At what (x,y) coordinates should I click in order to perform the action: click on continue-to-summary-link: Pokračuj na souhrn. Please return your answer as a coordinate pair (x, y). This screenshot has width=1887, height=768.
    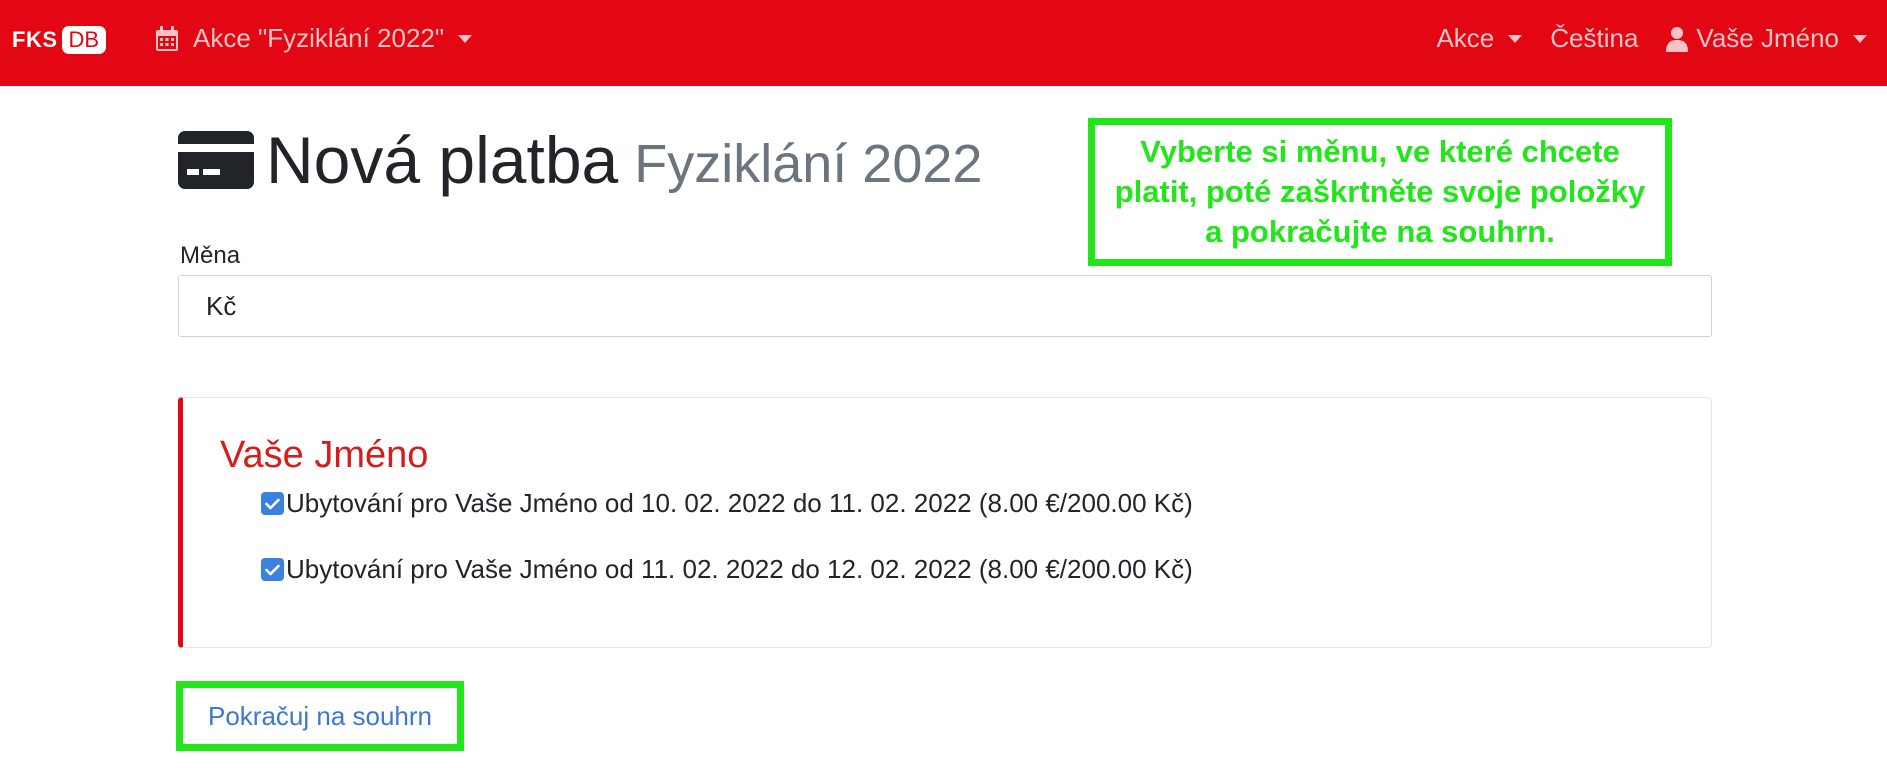
    Looking at the image, I should click on (320, 716).